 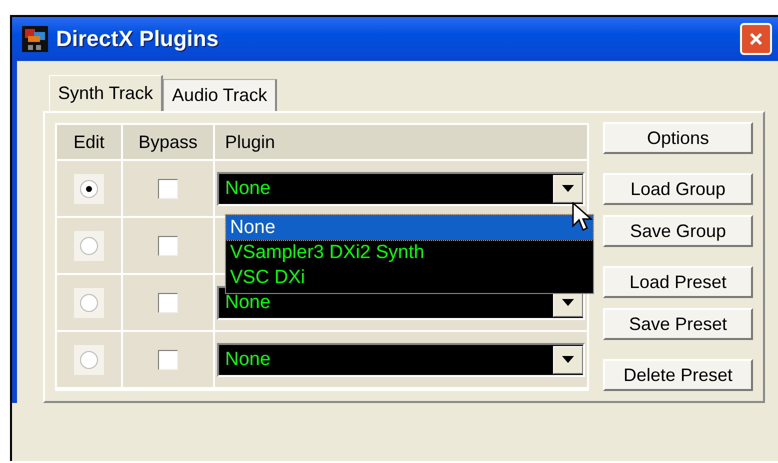 What do you see at coordinates (35, 39) in the screenshot?
I see `app-icon` at bounding box center [35, 39].